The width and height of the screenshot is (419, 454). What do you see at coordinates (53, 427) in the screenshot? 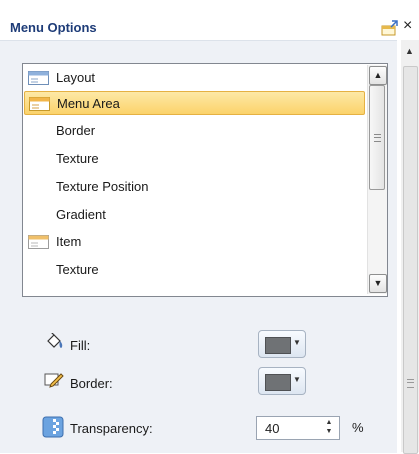
I see `transparency-icon` at bounding box center [53, 427].